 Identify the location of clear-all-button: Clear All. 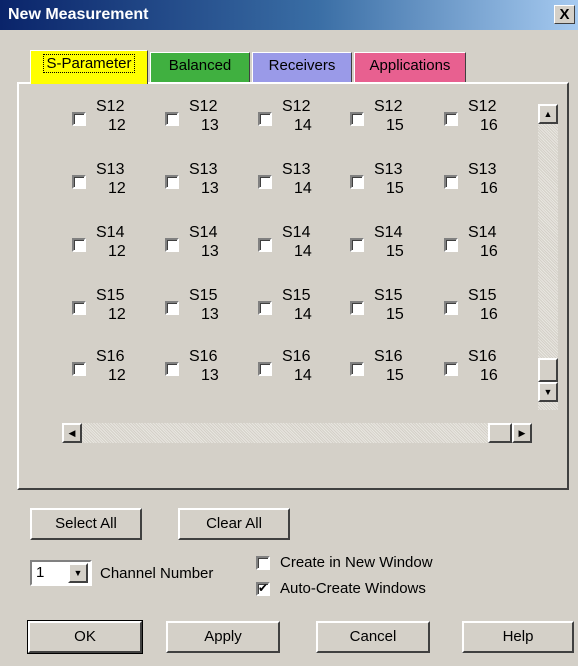
(234, 524).